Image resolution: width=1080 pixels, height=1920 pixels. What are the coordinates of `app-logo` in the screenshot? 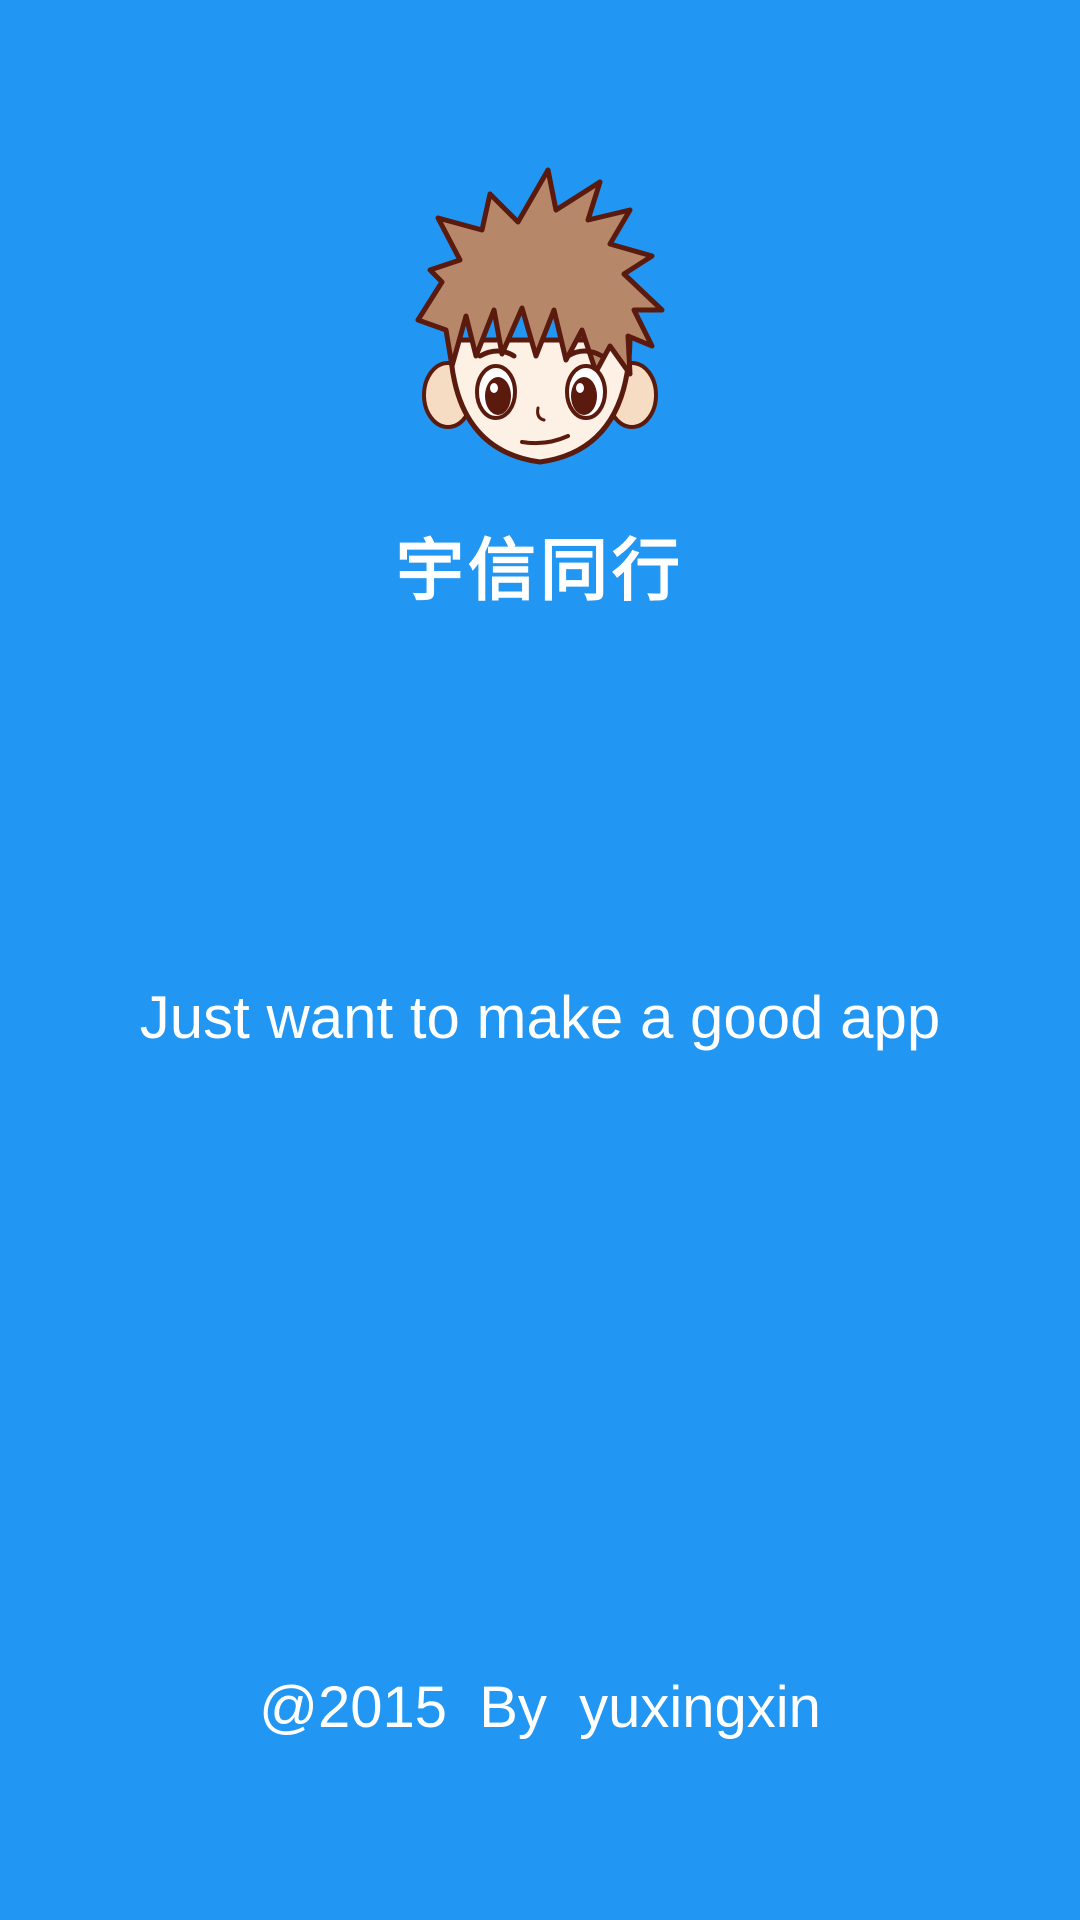 It's located at (540, 315).